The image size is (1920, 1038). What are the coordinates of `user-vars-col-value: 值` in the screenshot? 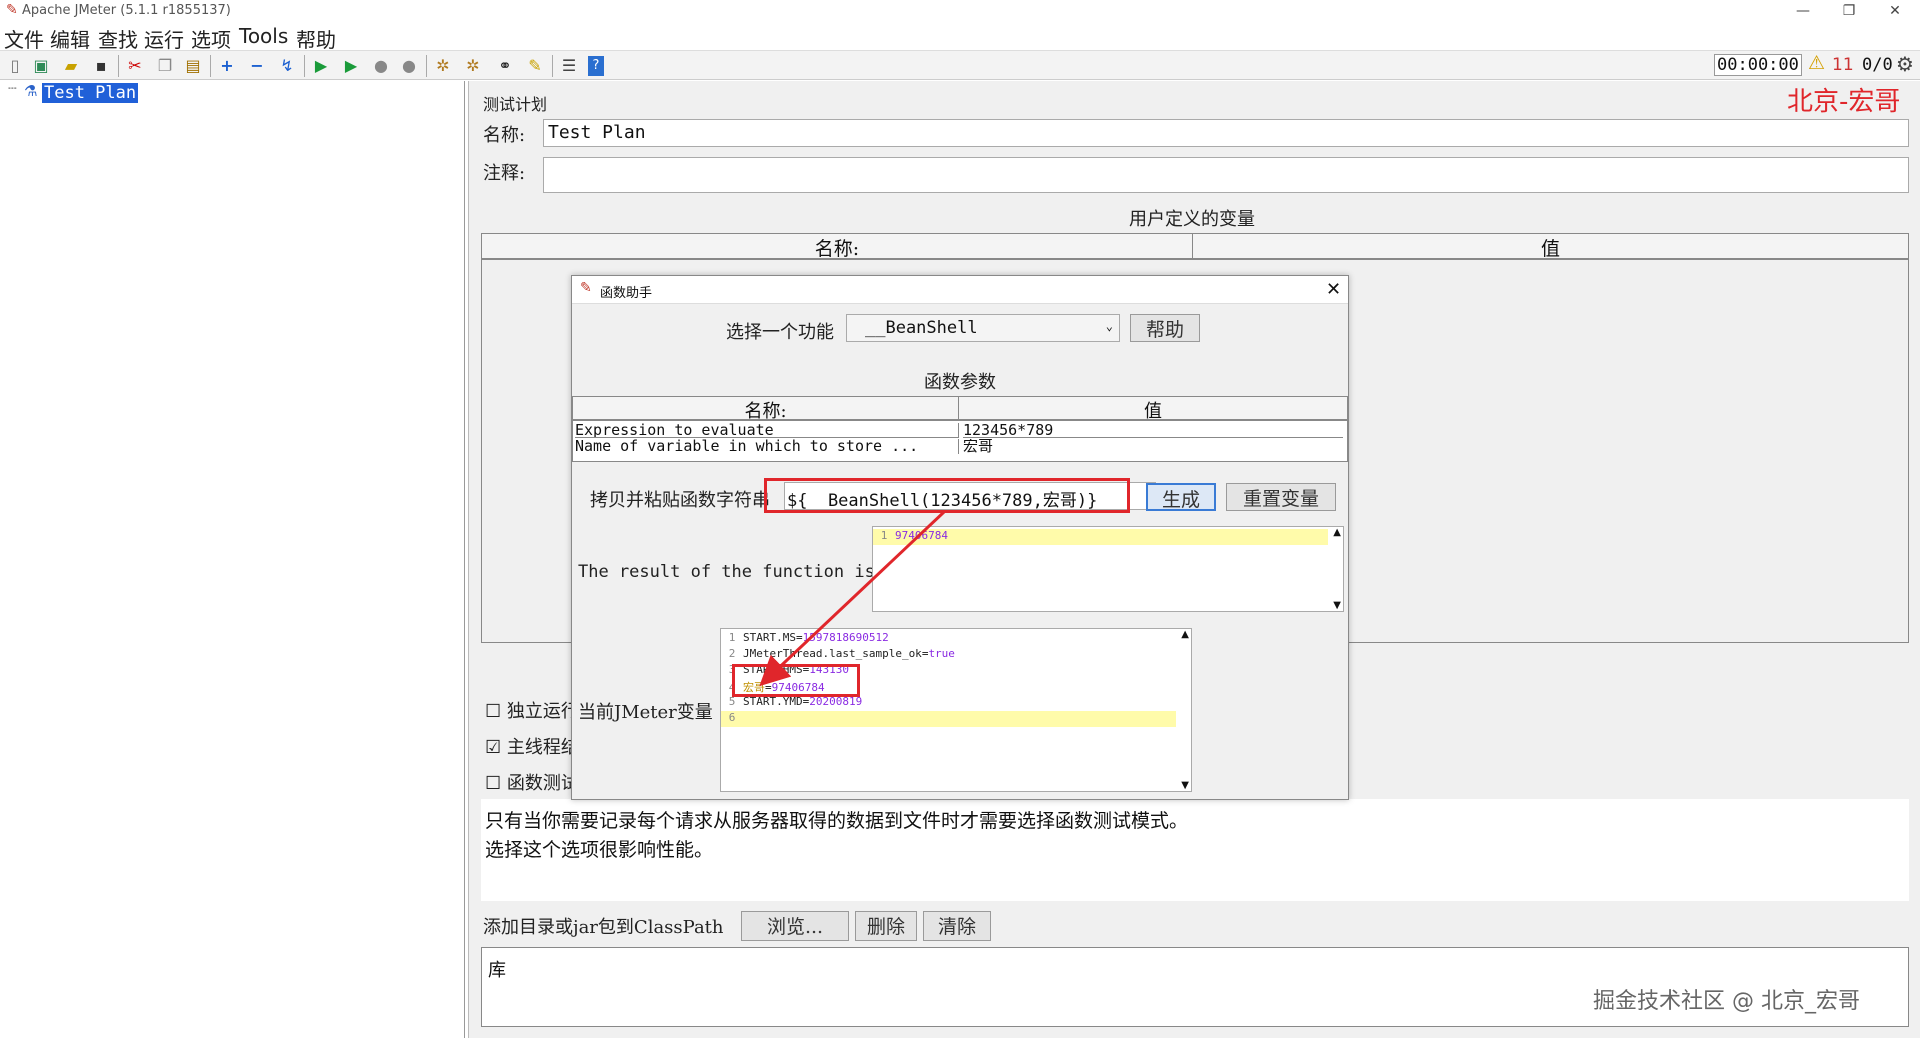 It's located at (1550, 247).